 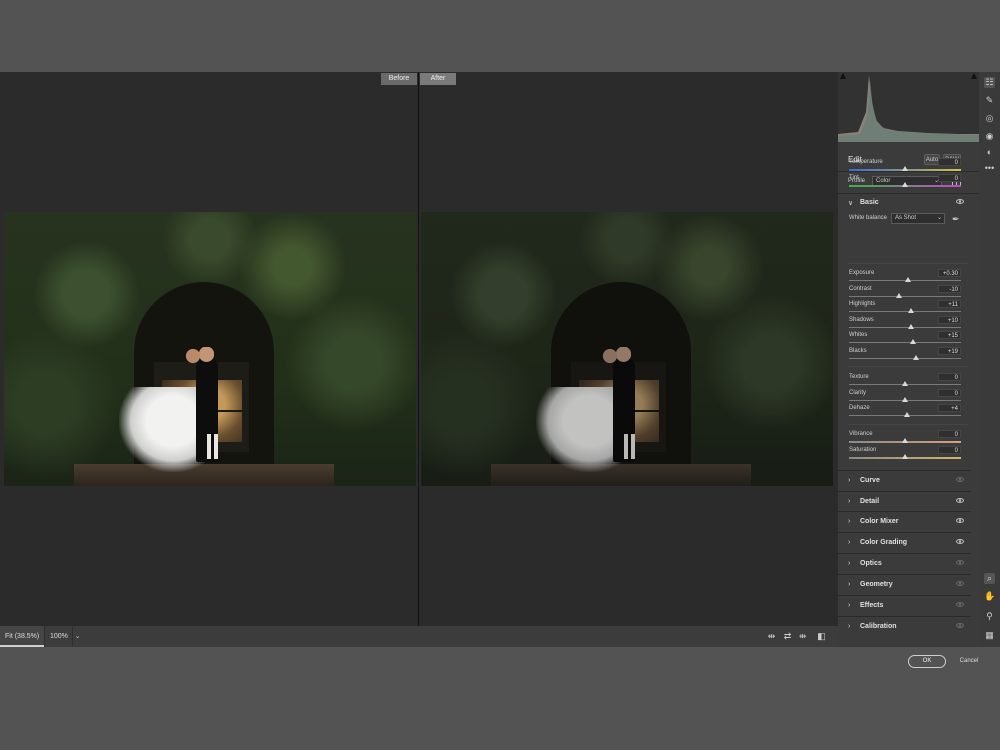 What do you see at coordinates (787, 636) in the screenshot?
I see `swap-before-after-icon: ⇄` at bounding box center [787, 636].